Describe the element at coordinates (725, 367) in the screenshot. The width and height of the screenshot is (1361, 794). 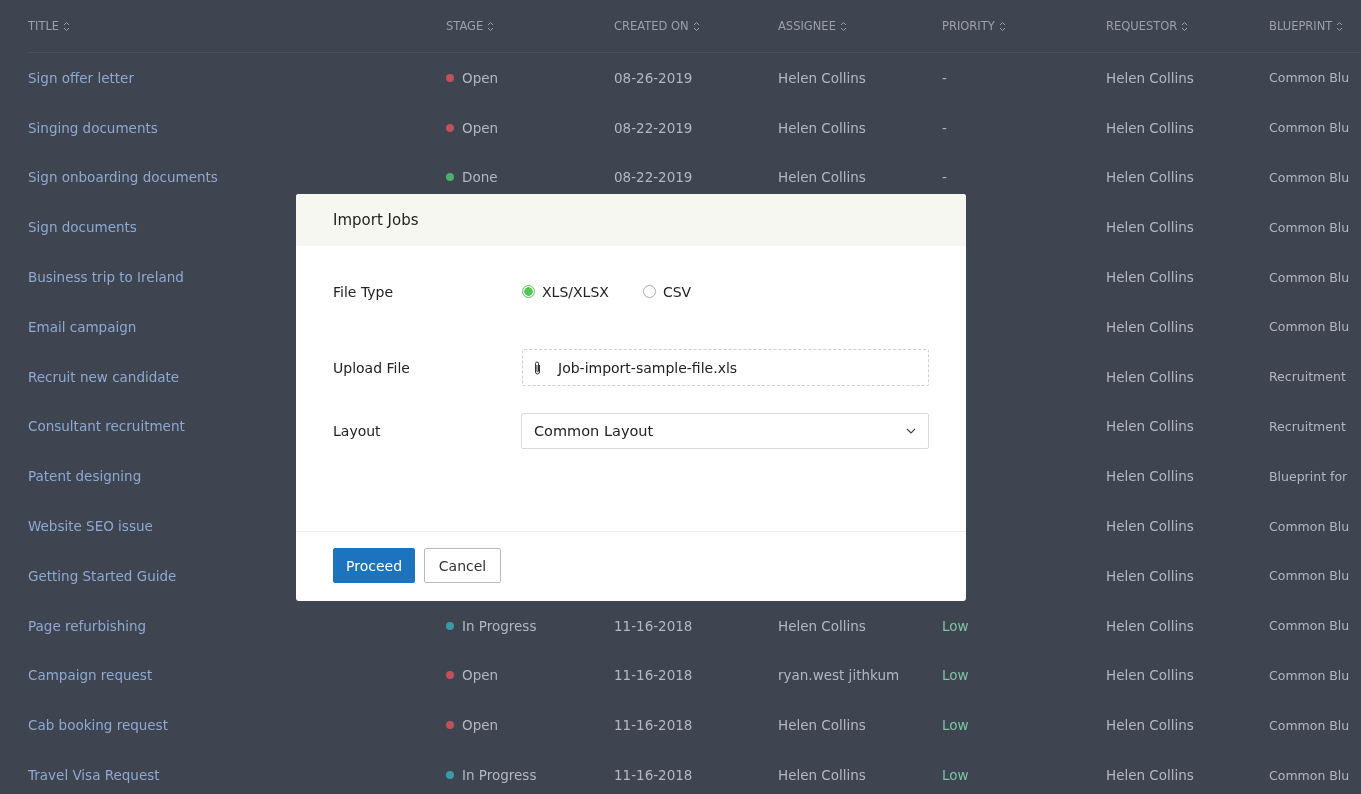
I see `file-upload-field: Job-import-sample-file.xls` at that location.